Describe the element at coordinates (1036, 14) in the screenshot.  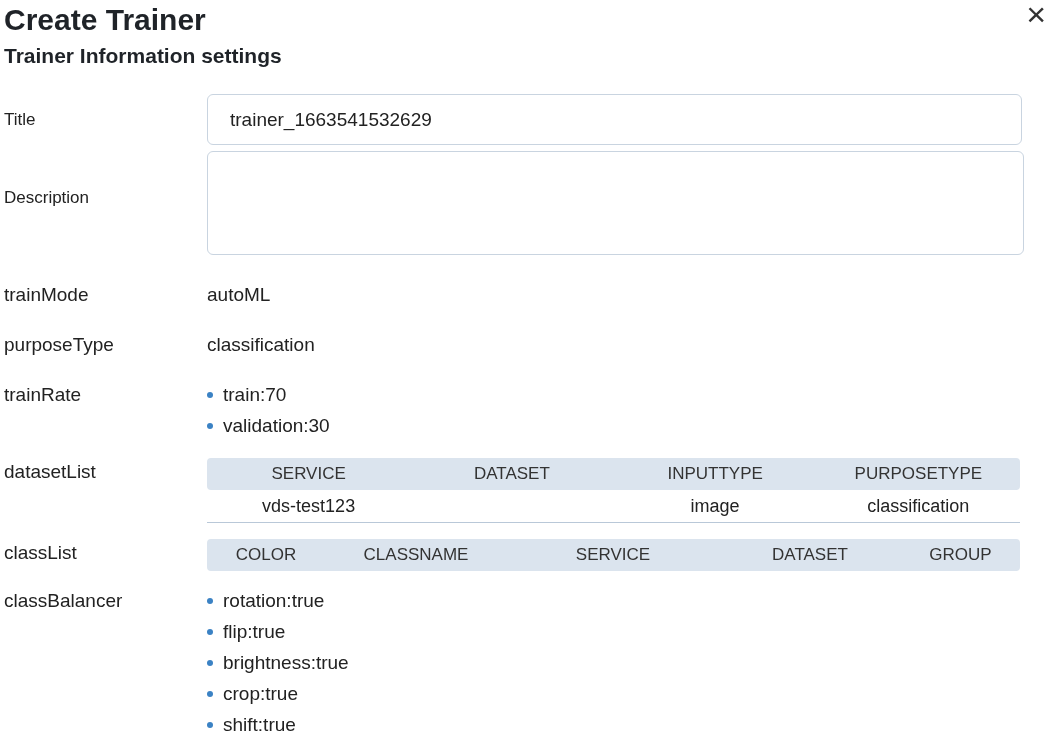
I see `close-button: ×` at that location.